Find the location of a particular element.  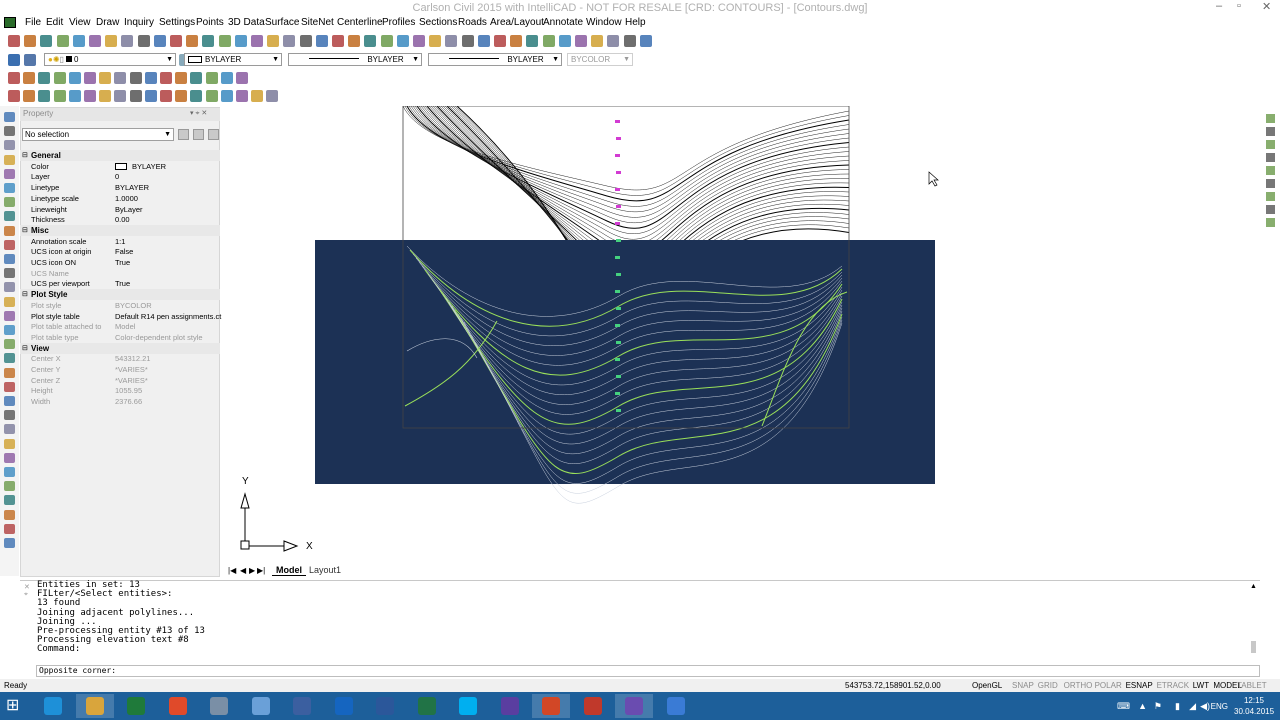

tab-nav-next-icon: ▶ is located at coordinates (252, 570).